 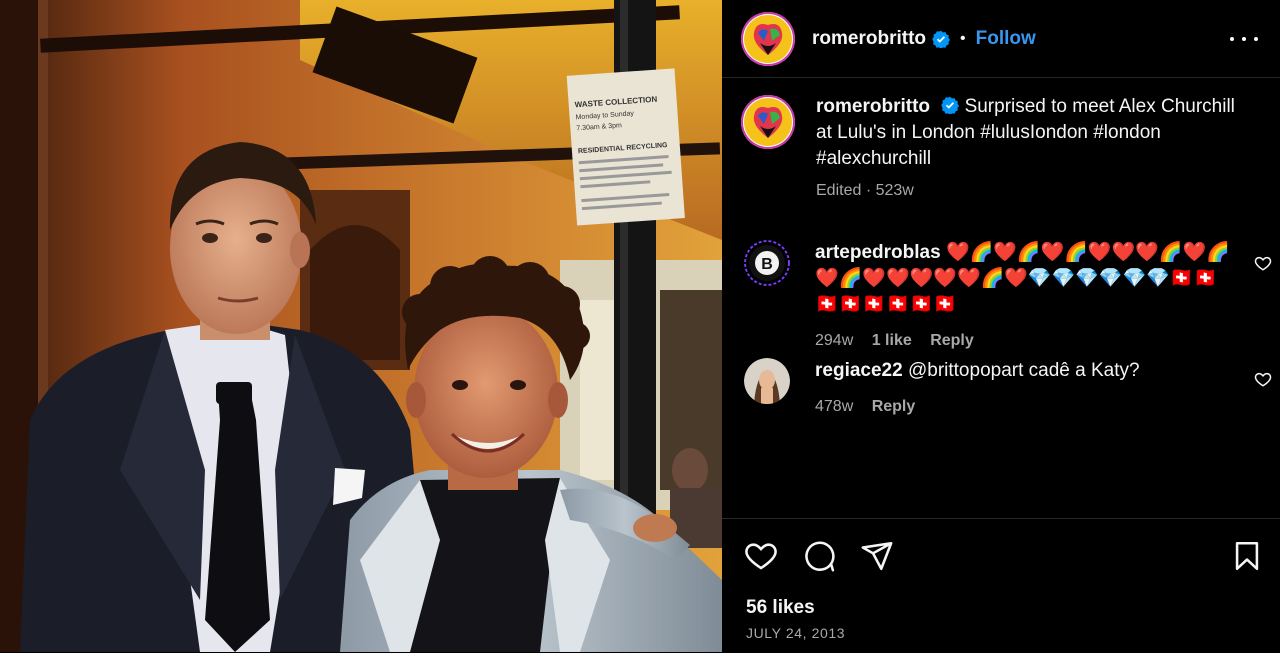 I want to click on commenter-avatar: B, so click(x=767, y=263).